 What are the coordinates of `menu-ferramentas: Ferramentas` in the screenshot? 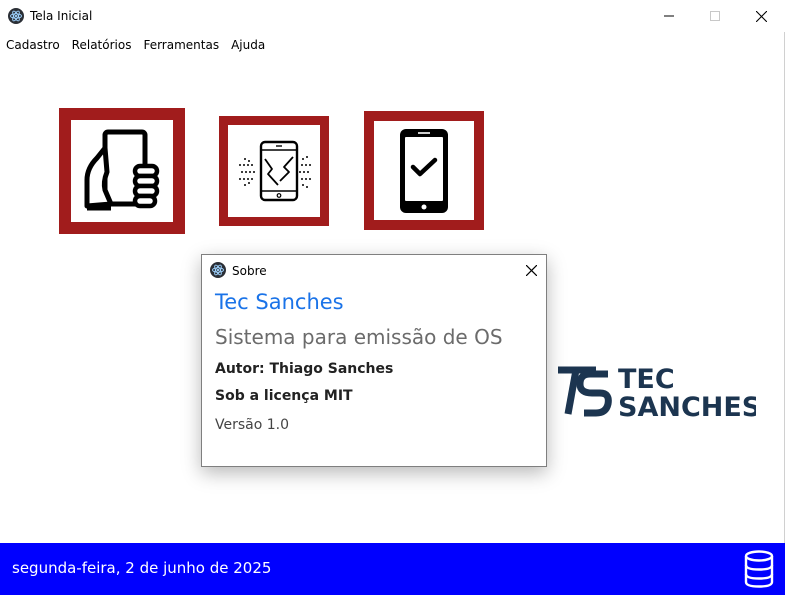 It's located at (181, 45).